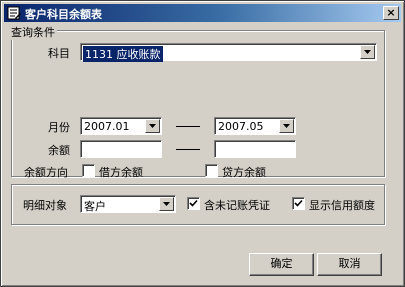 This screenshot has height=287, width=405. I want to click on cancel-button: 取消, so click(349, 264).